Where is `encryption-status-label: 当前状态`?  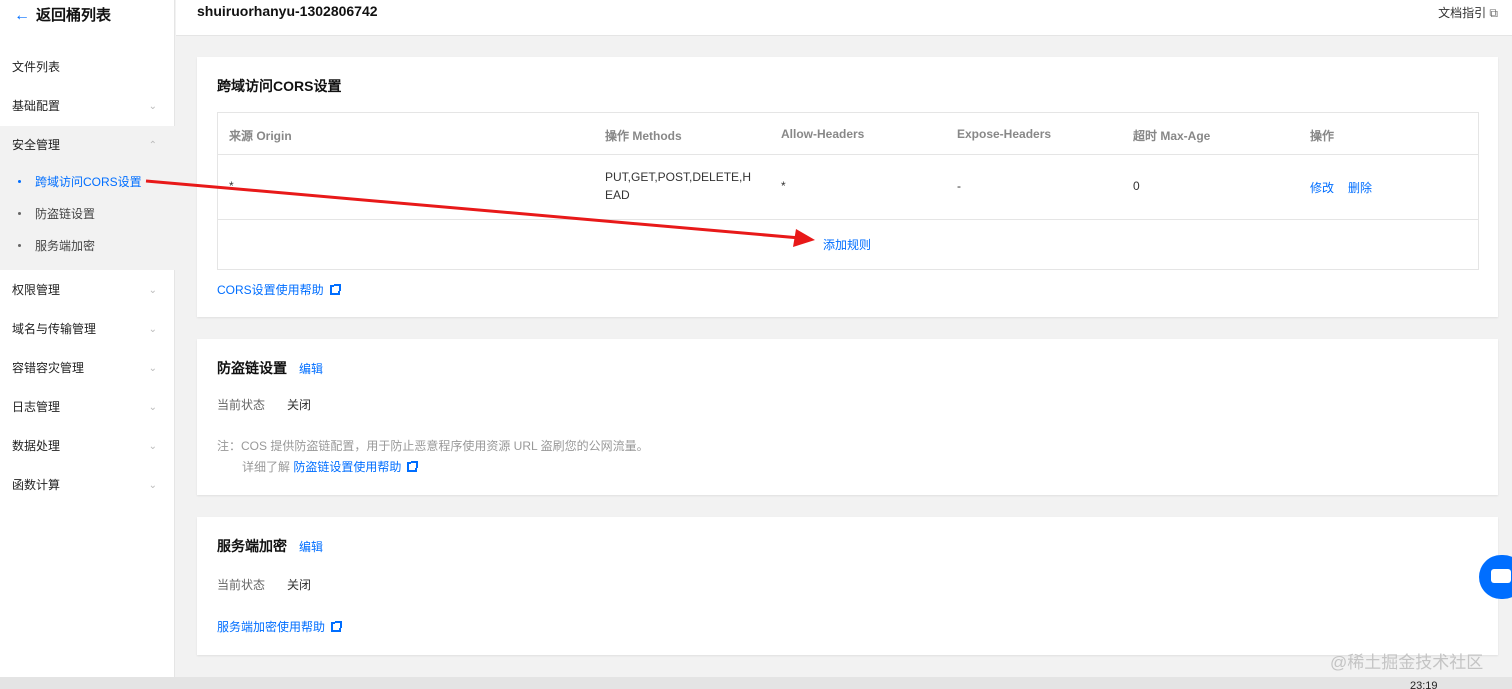
encryption-status-label: 当前状态 is located at coordinates (241, 585).